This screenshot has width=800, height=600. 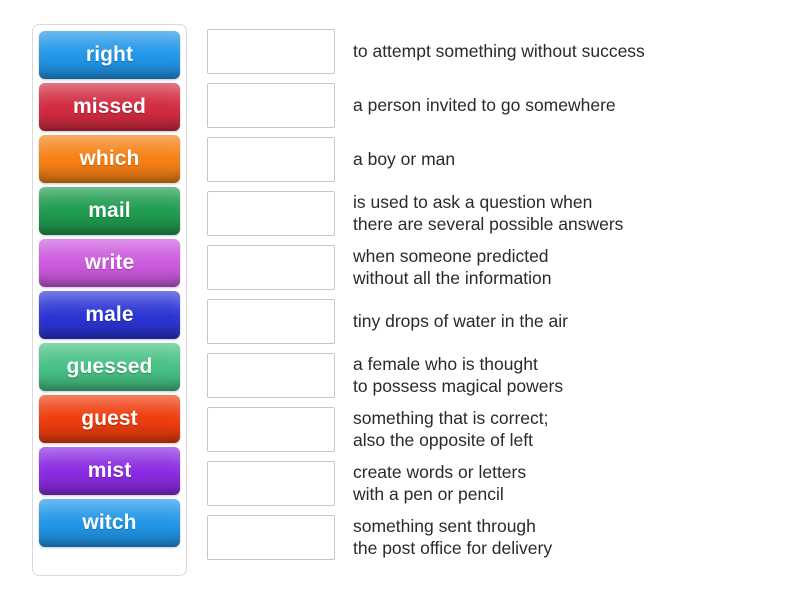 I want to click on word-tile-write: write, so click(x=109, y=263).